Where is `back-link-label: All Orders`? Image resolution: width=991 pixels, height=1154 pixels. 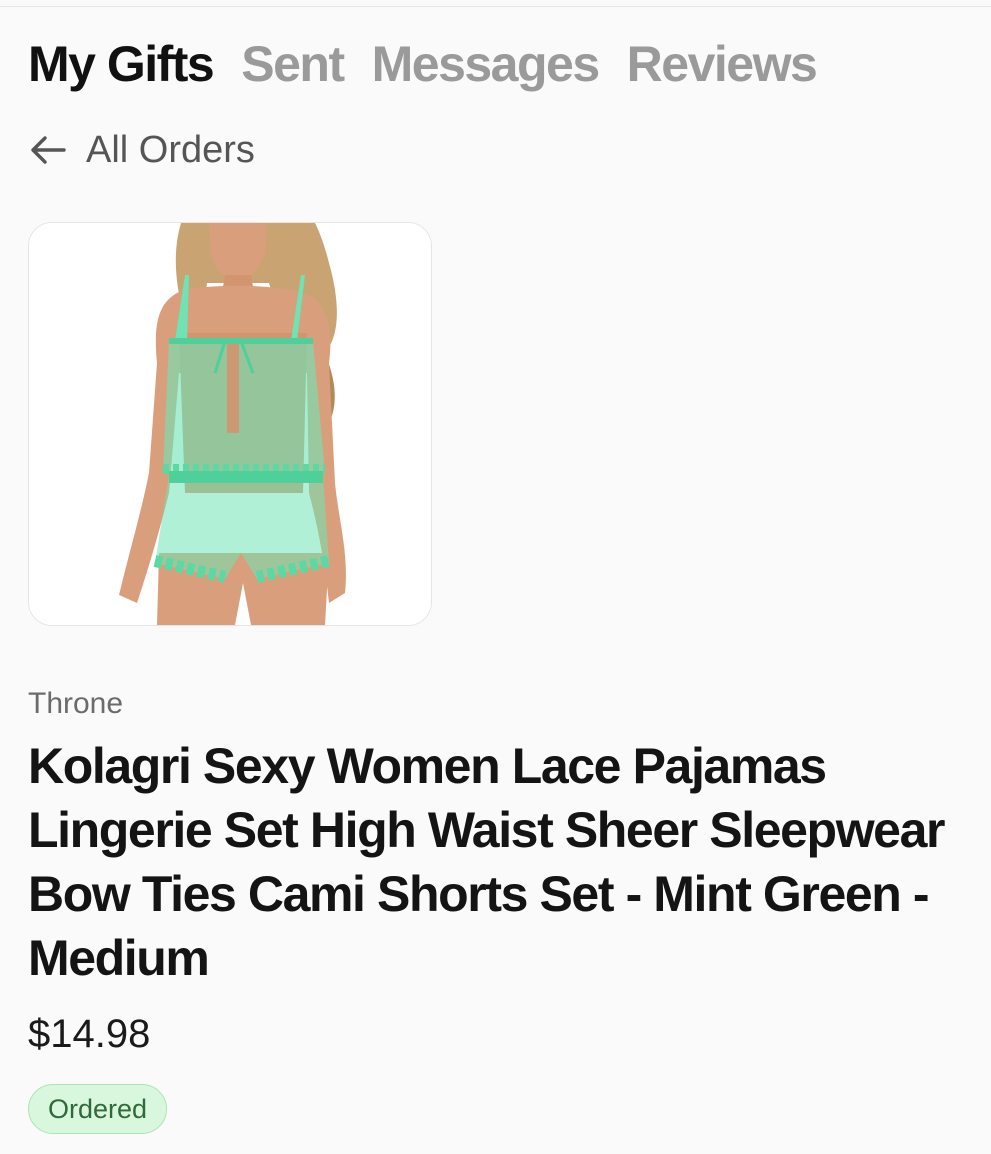 back-link-label: All Orders is located at coordinates (170, 150).